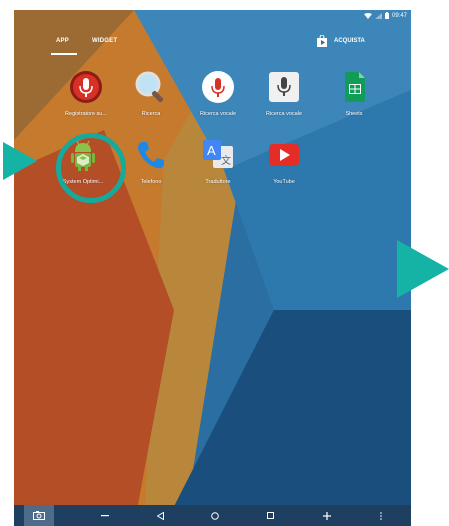 The height and width of the screenshot is (526, 449). I want to click on tabs-bar: APP WIDGET ACQUISTA, so click(212, 46).